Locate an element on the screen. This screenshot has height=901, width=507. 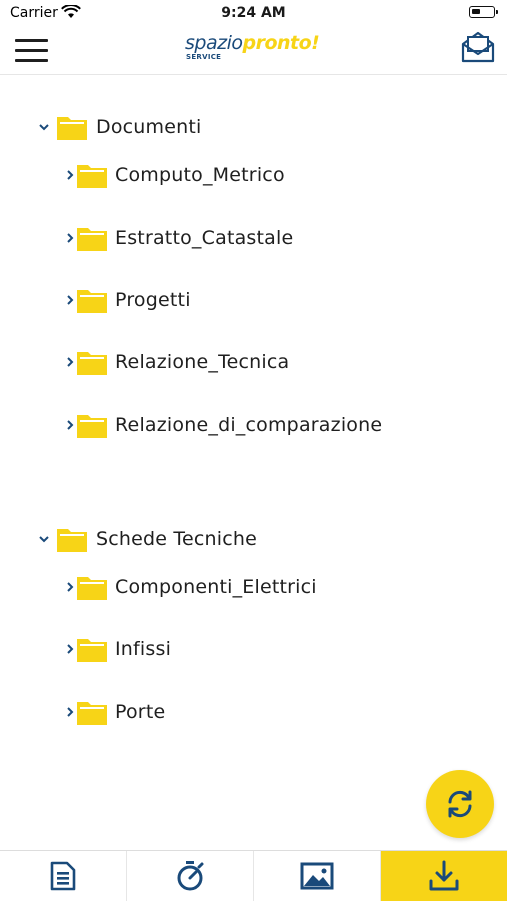
logo-subtitle: SERVICE is located at coordinates (204, 57).